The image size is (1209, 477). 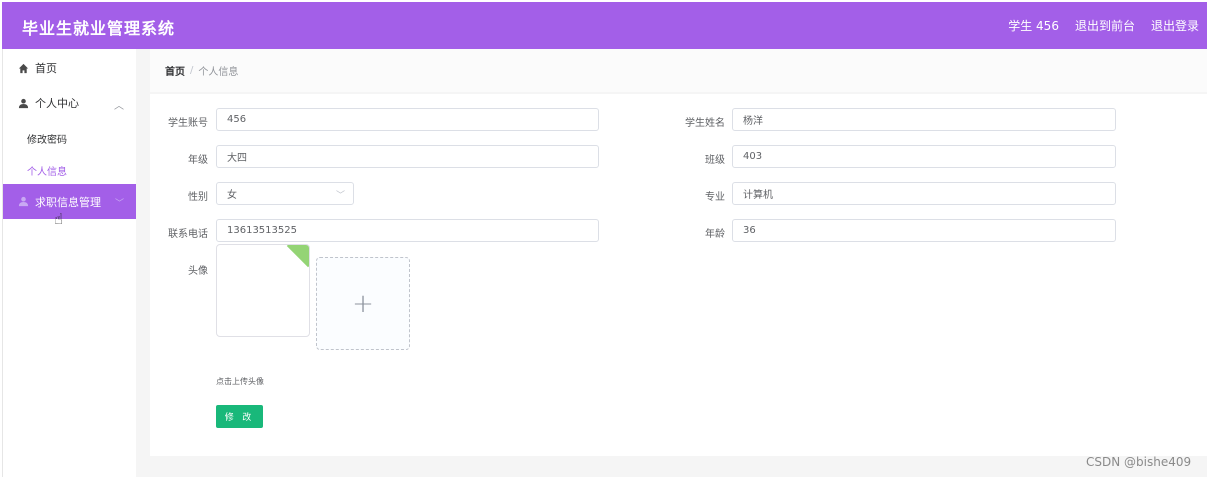 What do you see at coordinates (218, 72) in the screenshot?
I see `breadcrumb-current: 个人信息` at bounding box center [218, 72].